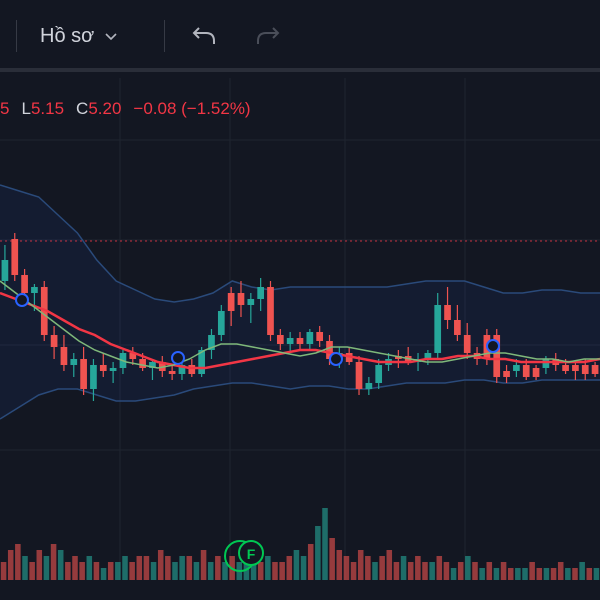  Describe the element at coordinates (251, 554) in the screenshot. I see `earnings-badge-letter: F` at that location.